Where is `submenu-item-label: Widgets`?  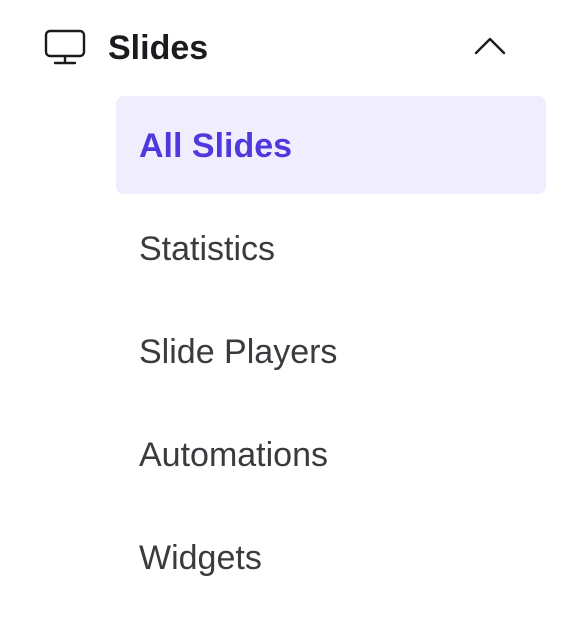
submenu-item-label: Widgets is located at coordinates (200, 558).